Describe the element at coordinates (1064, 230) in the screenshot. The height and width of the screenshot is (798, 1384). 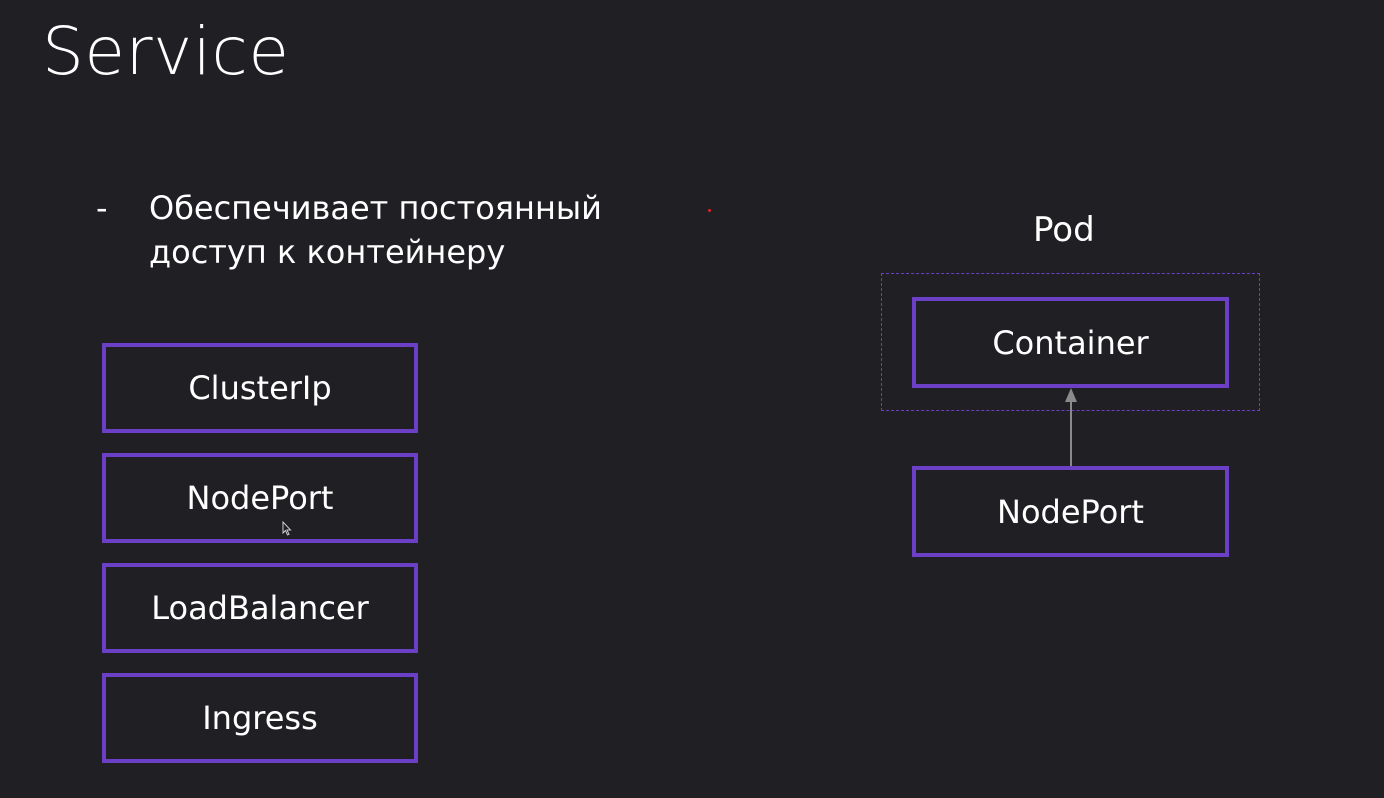
I see `pod-label: Pod` at that location.